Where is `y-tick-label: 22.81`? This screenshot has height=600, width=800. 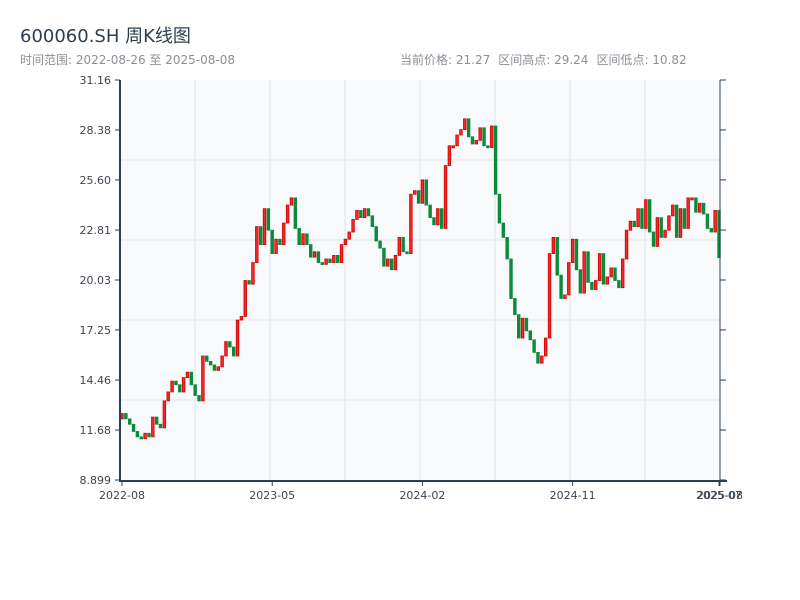
y-tick-label: 22.81 is located at coordinates (96, 230).